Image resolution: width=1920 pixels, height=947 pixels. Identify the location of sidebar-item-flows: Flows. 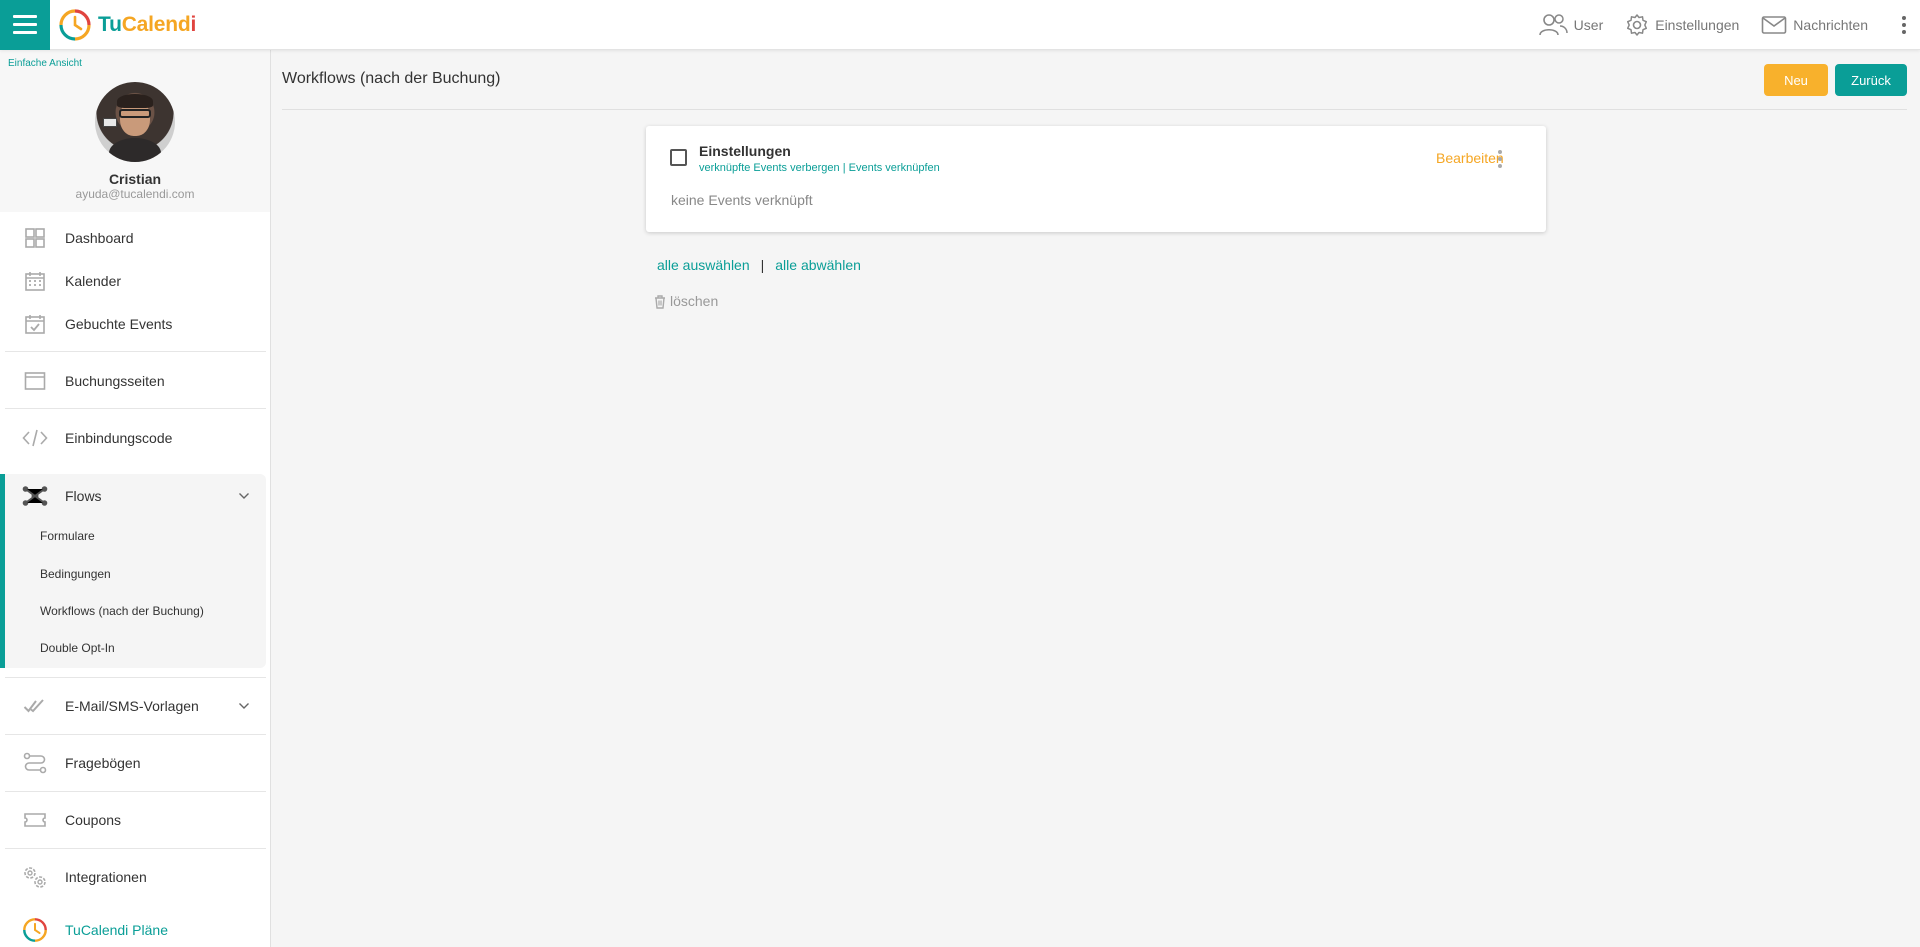
(133, 495).